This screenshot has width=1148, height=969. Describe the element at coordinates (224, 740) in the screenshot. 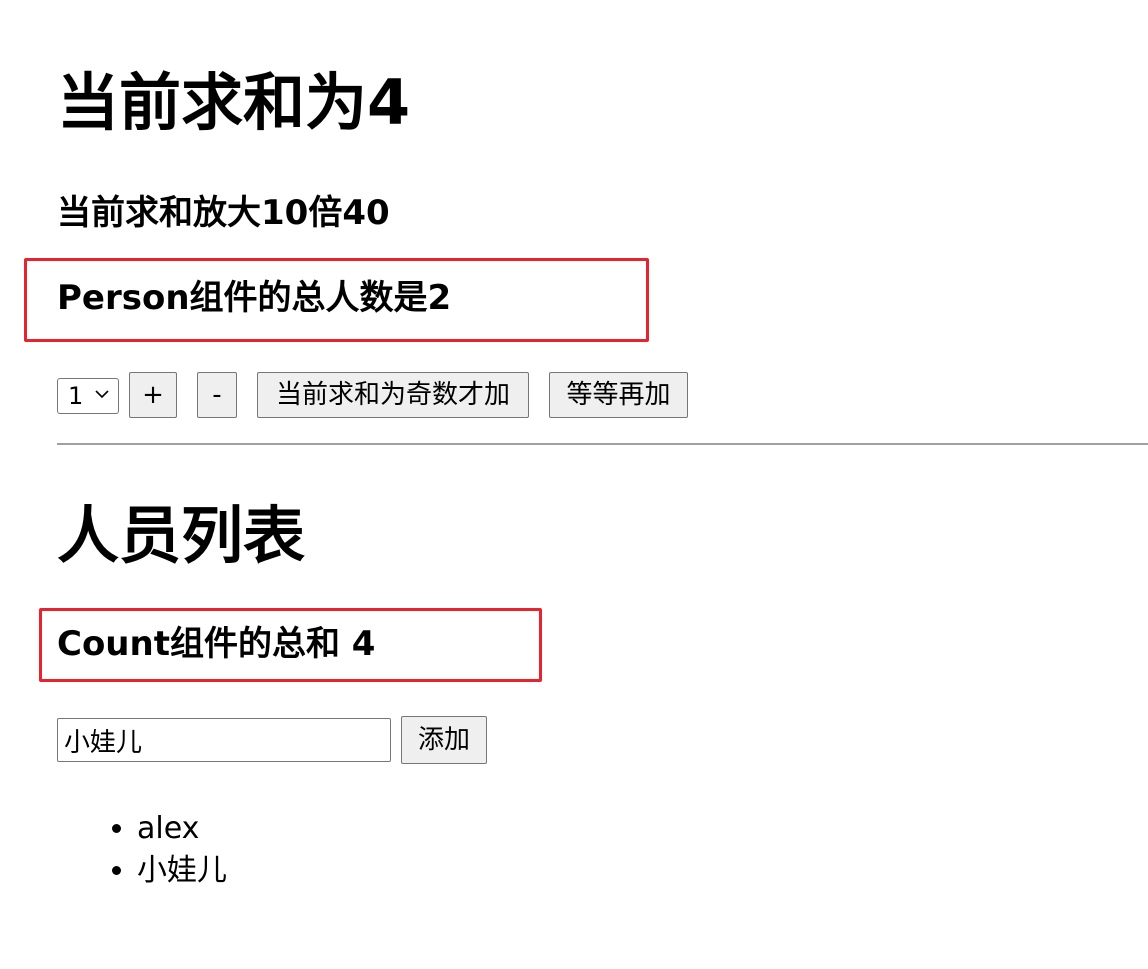

I see `name-input` at that location.